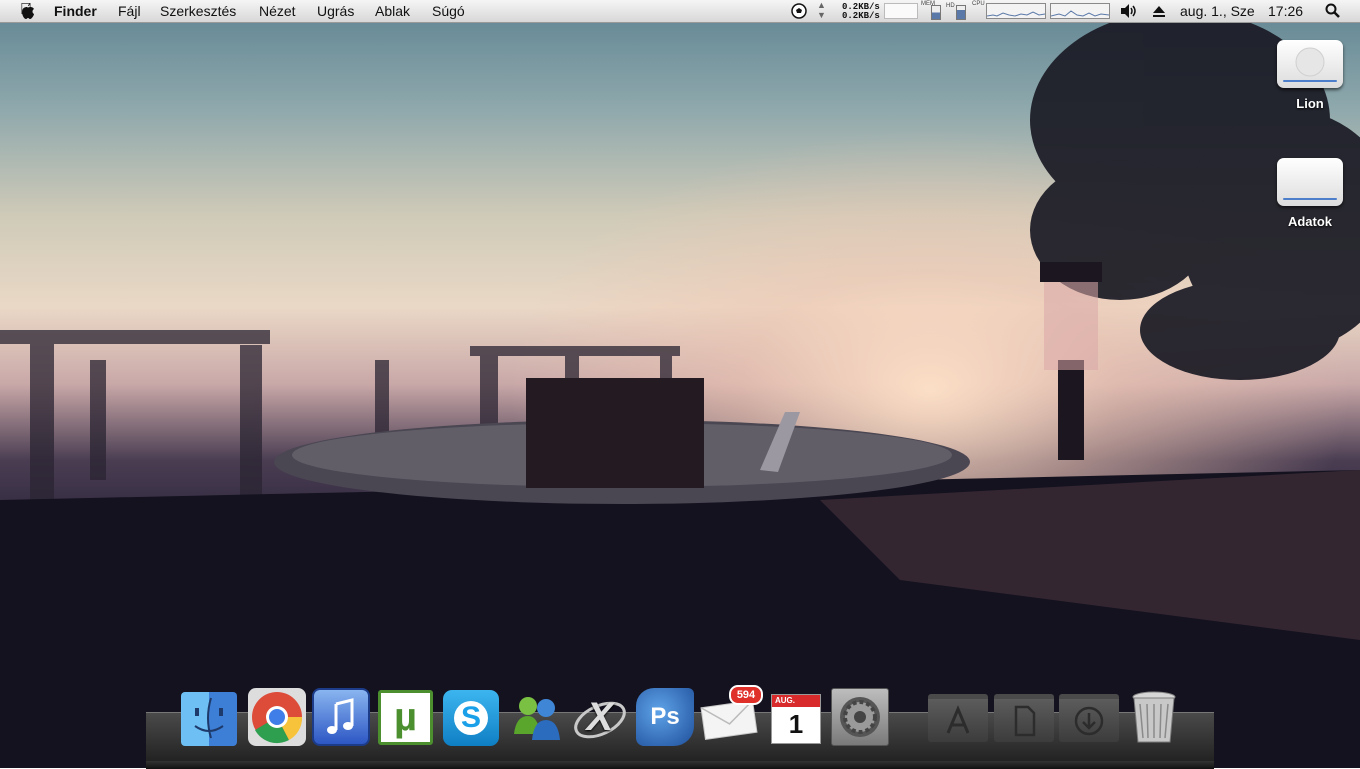 This screenshot has height=769, width=1360. Describe the element at coordinates (1154, 717) in the screenshot. I see `trash-icon` at that location.